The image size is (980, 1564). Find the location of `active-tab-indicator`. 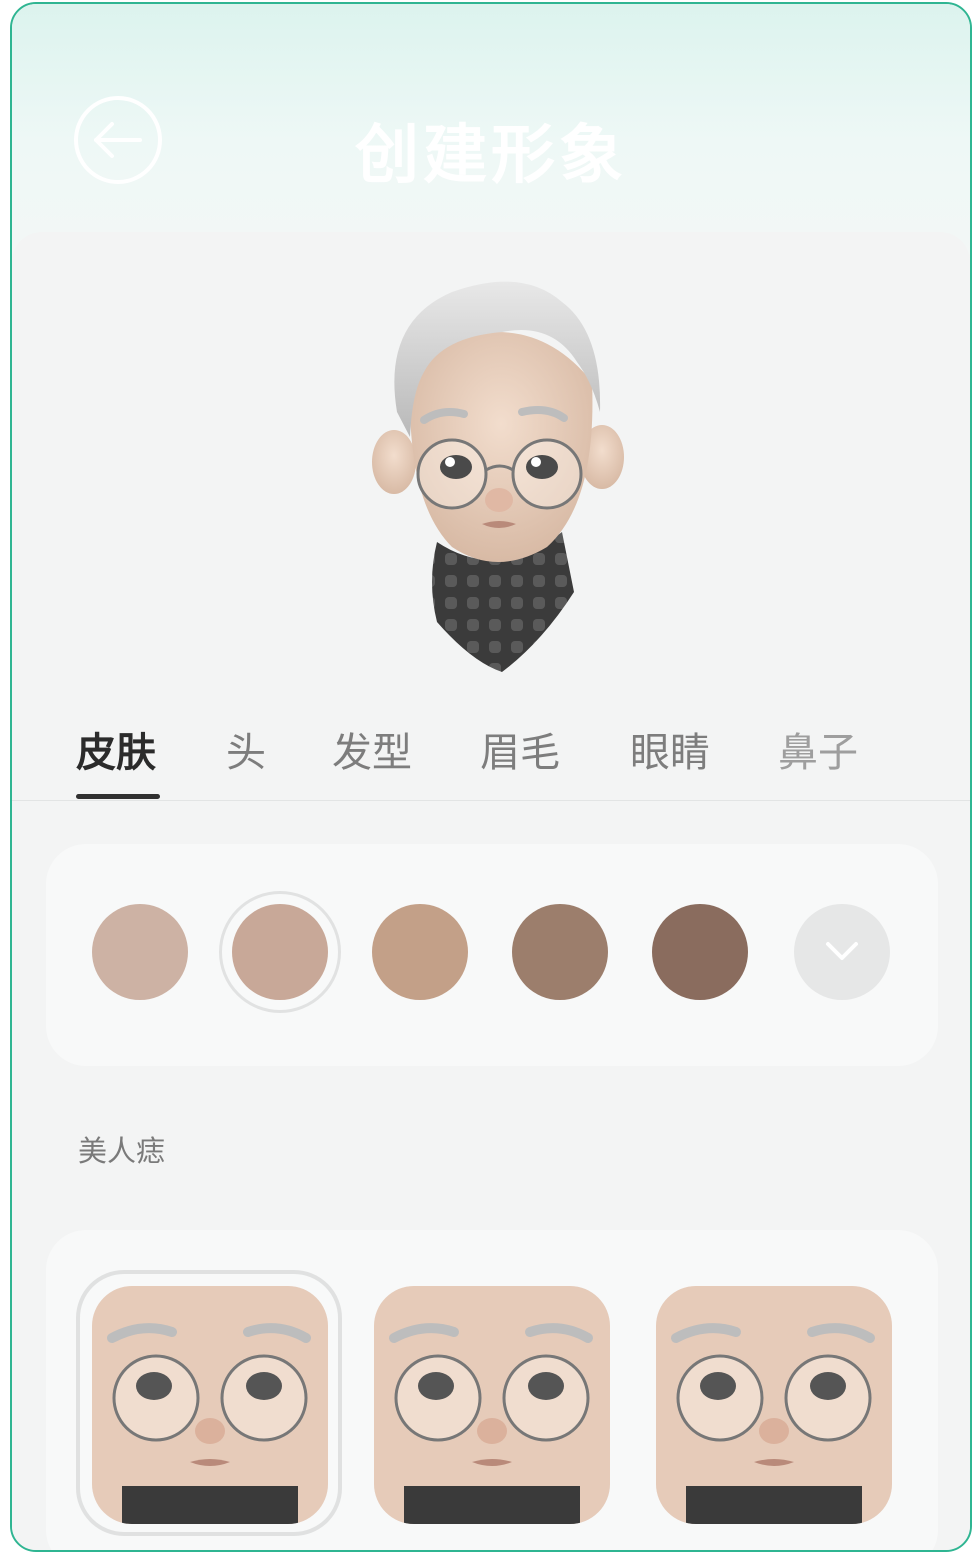

active-tab-indicator is located at coordinates (118, 796).